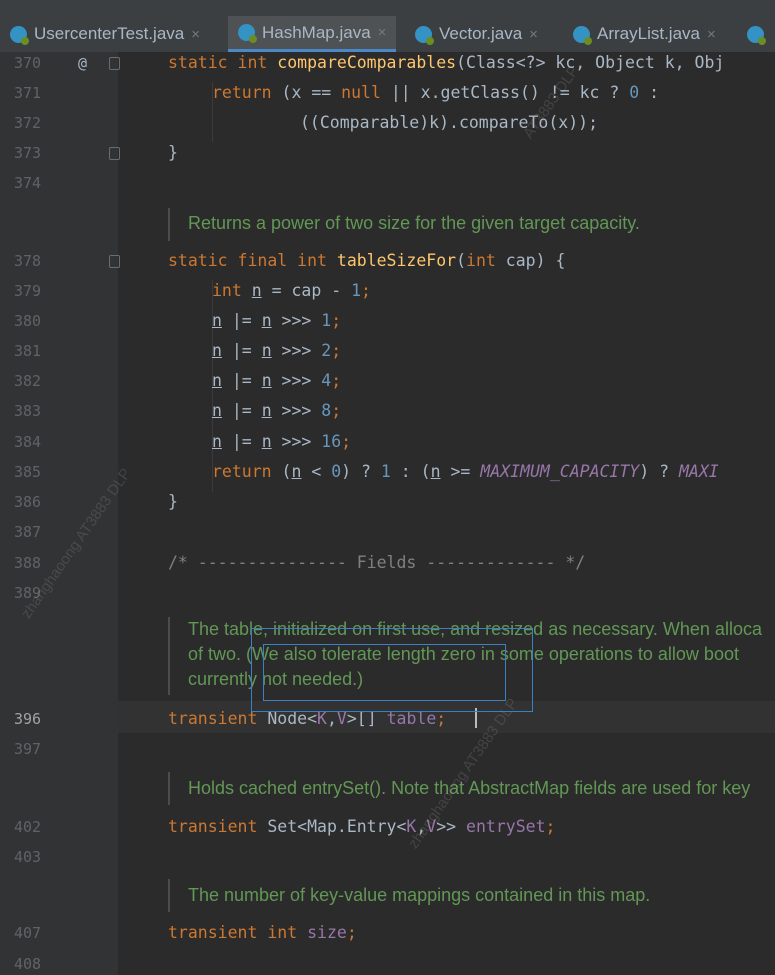 This screenshot has width=775, height=975. What do you see at coordinates (384, 672) in the screenshot?
I see `selection-box-inner` at bounding box center [384, 672].